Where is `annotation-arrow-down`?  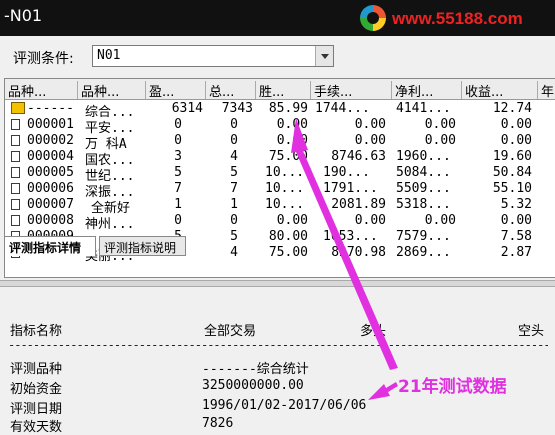
annotation-arrow-down is located at coordinates (383, 391).